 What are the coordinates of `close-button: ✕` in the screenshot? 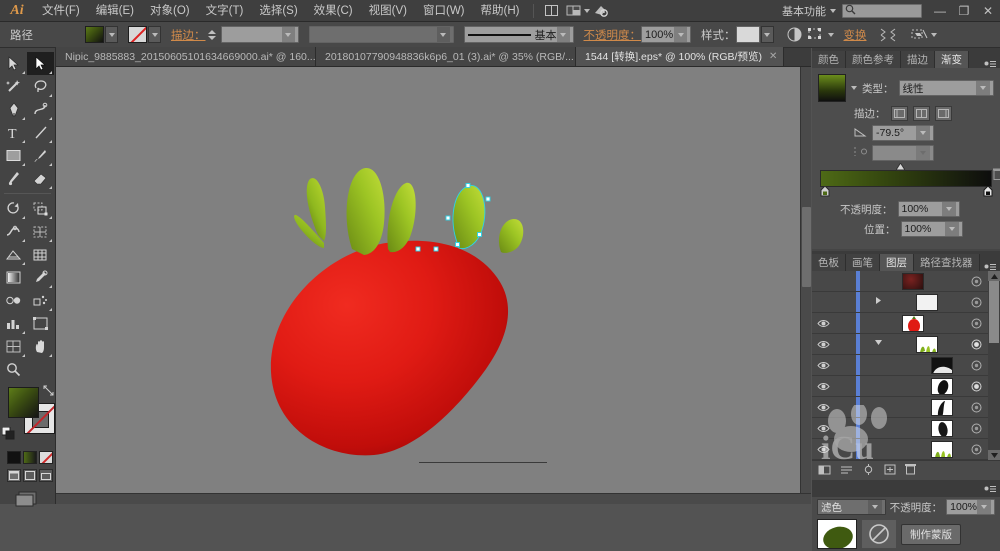 It's located at (988, 11).